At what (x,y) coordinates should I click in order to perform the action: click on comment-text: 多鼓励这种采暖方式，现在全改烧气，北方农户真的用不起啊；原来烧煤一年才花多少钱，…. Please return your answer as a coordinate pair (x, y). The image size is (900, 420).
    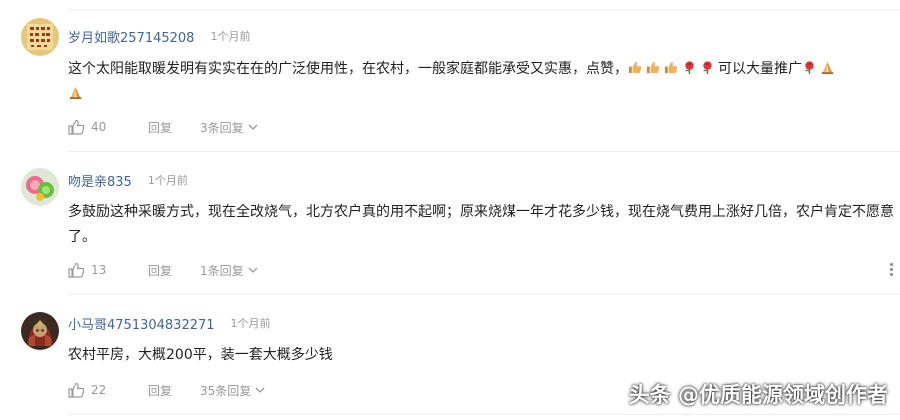
    Looking at the image, I should click on (481, 224).